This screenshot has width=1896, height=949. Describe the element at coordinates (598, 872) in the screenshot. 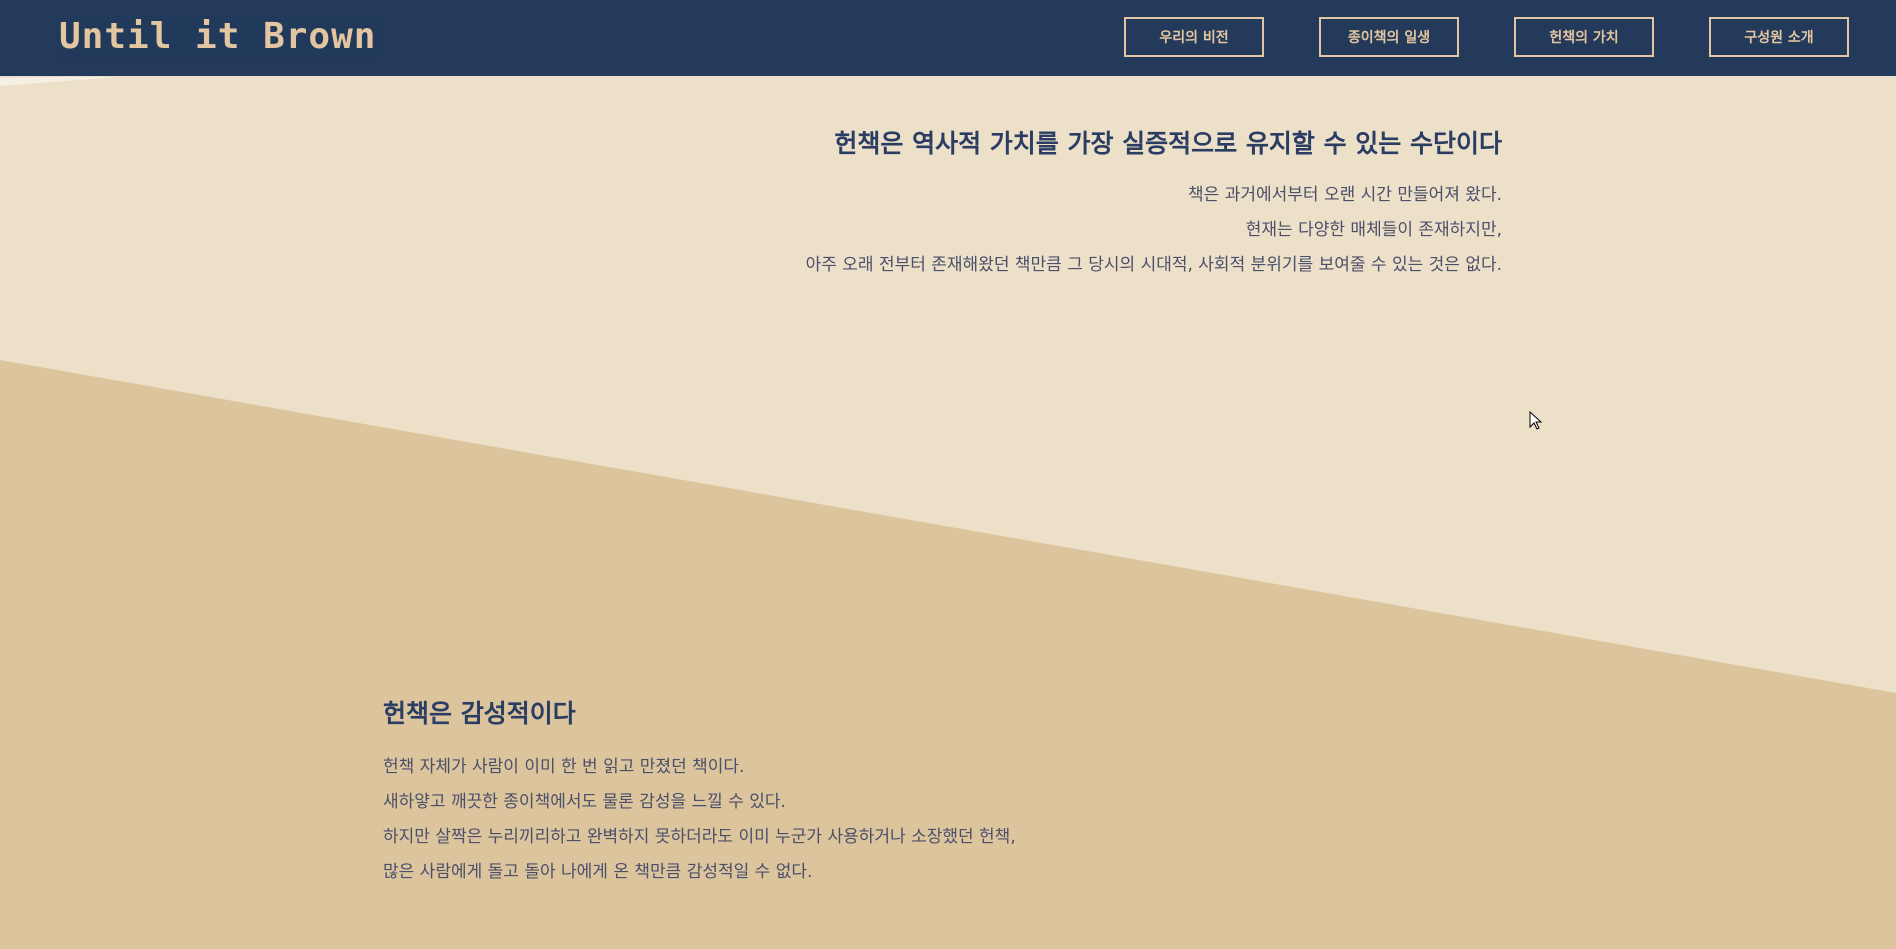

I see `section-line: 많은 사람에게 돌고 돌아 나에게 온 책만큼 감성적일 수 없다.` at that location.